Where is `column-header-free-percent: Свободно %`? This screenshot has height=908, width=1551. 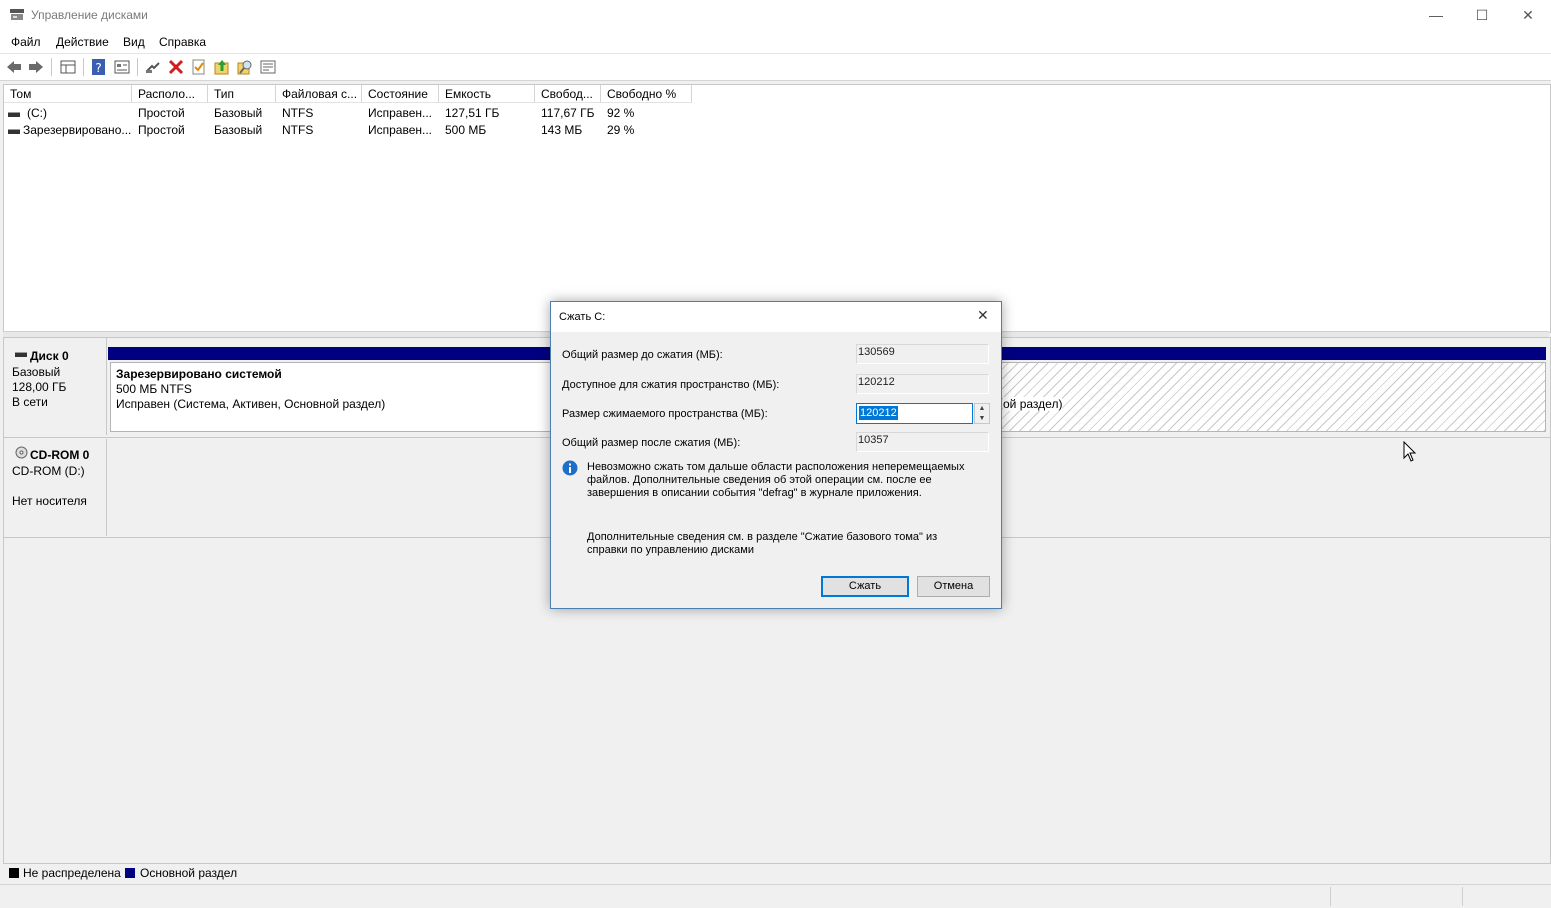
column-header-free-percent: Свободно % is located at coordinates (646, 94).